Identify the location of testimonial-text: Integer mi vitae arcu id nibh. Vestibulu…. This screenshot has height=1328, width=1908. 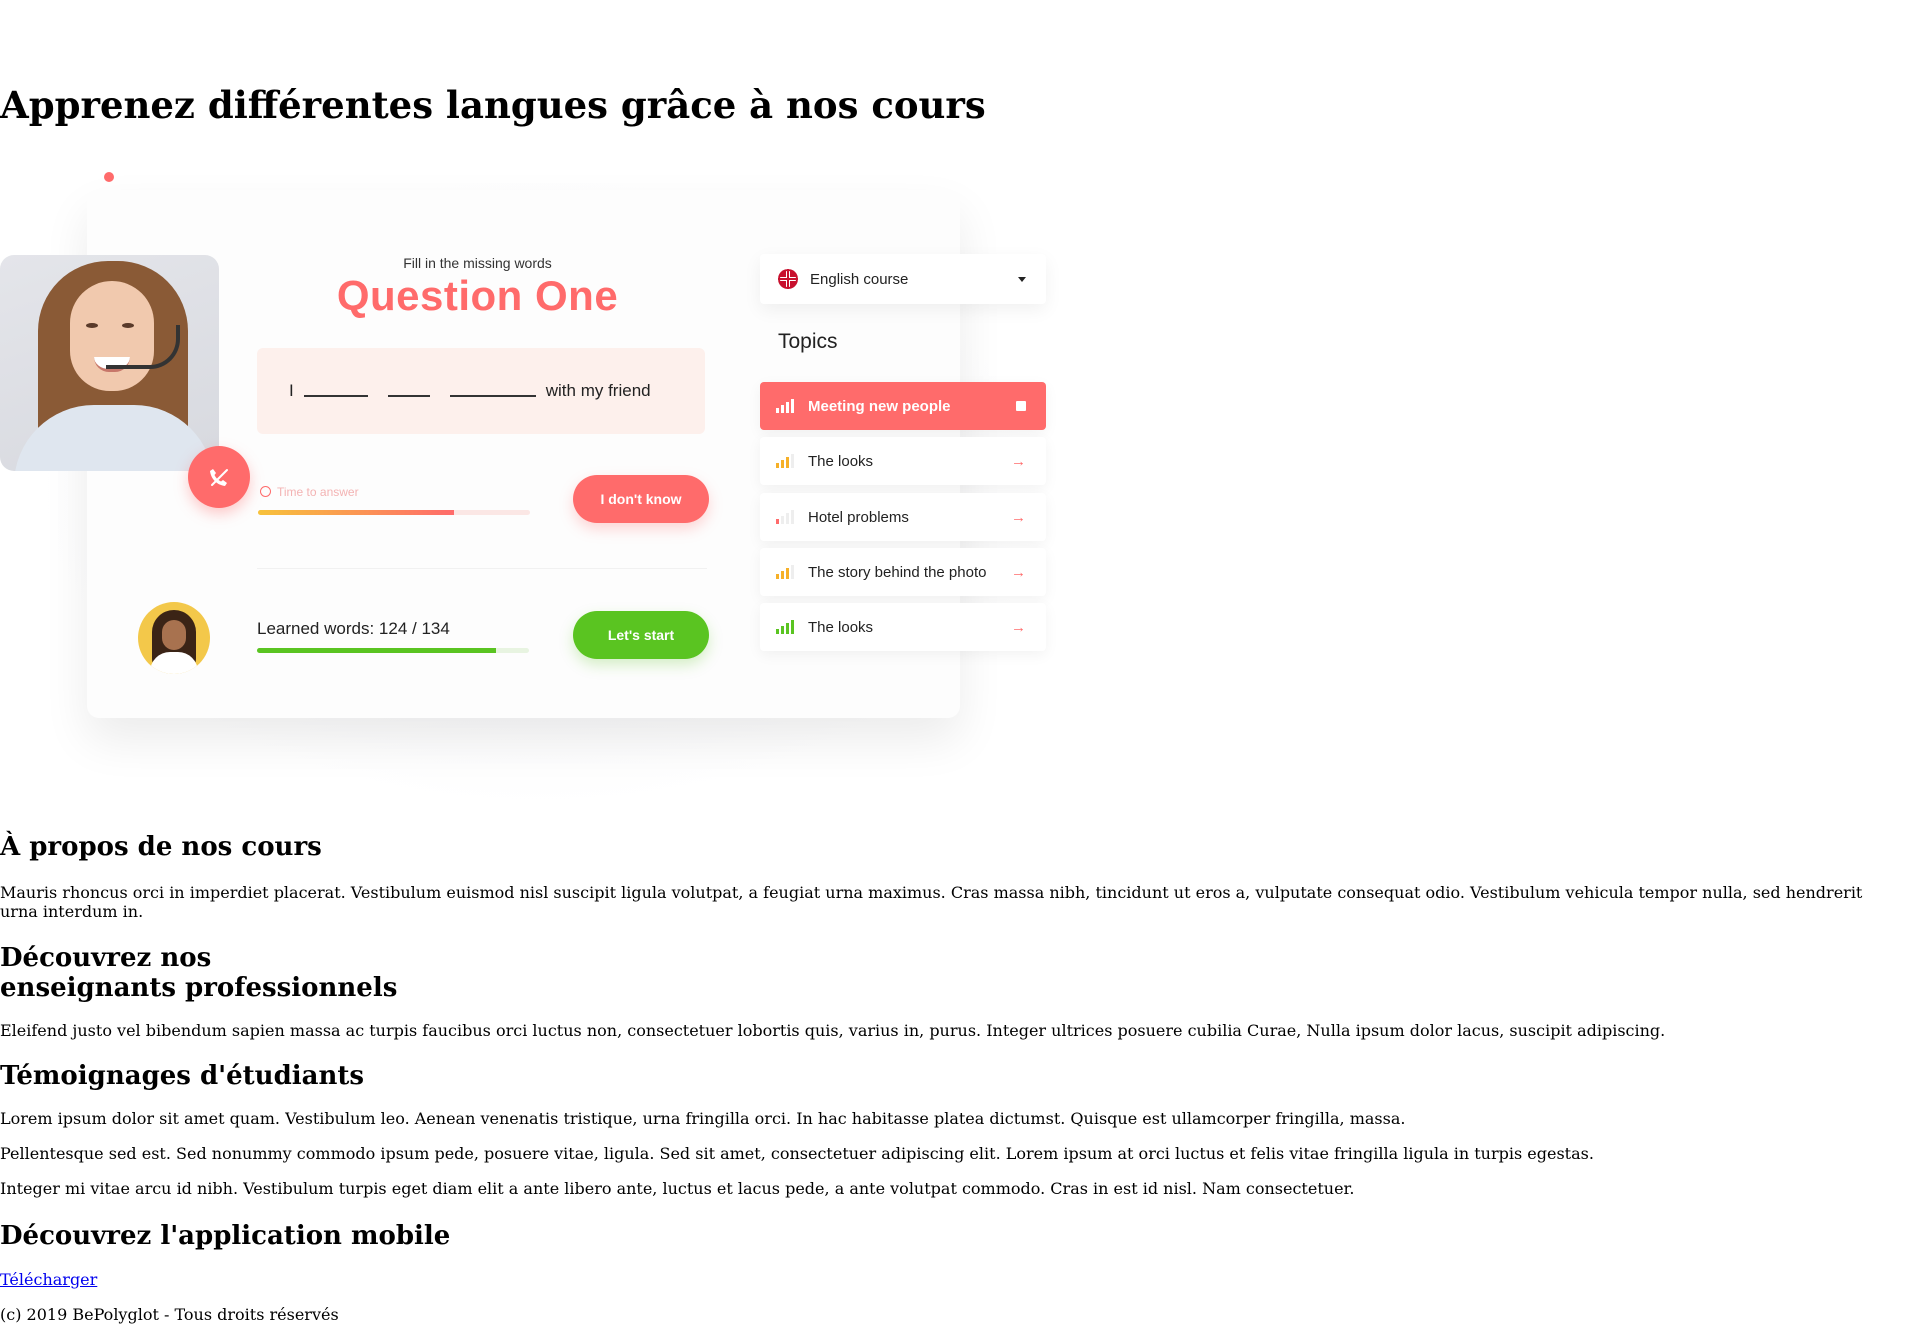
(677, 1188).